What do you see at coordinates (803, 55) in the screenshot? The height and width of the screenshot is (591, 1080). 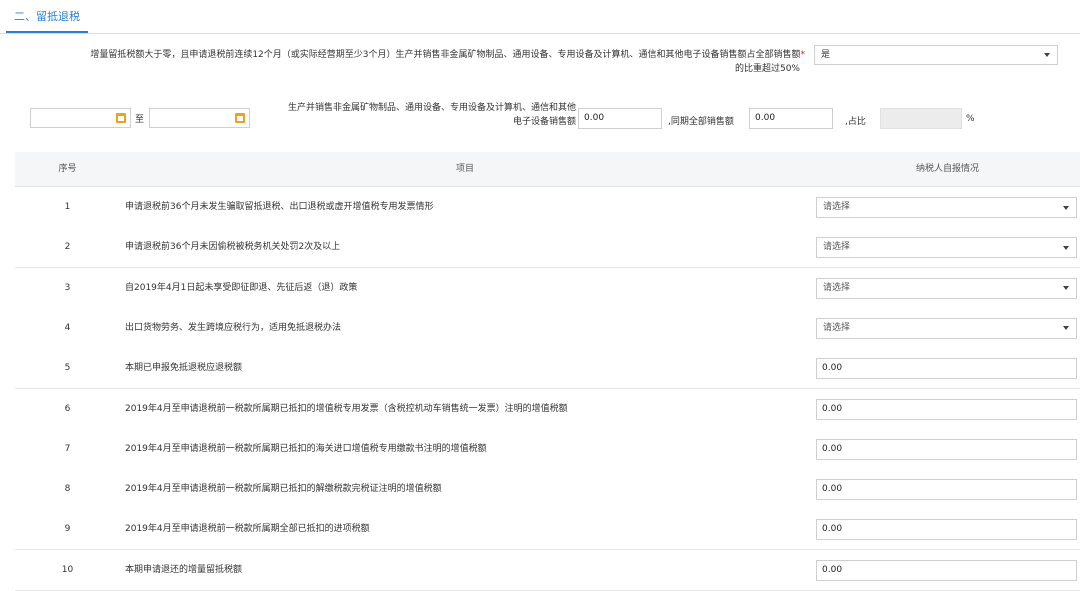 I see `required-mark: *` at bounding box center [803, 55].